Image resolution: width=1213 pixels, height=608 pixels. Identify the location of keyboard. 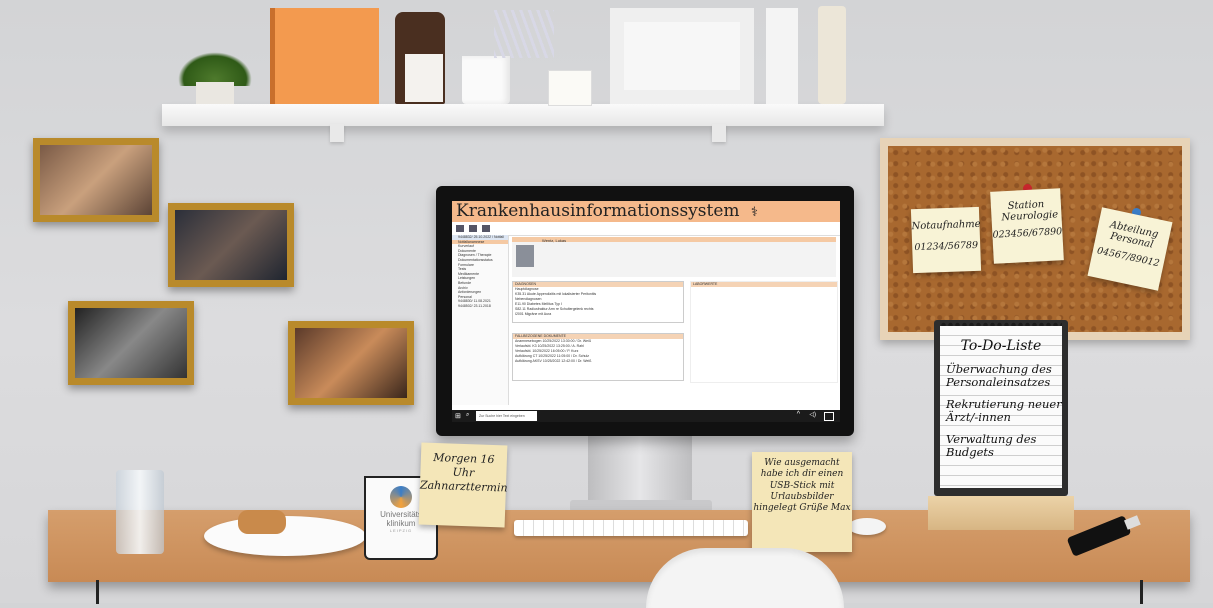
(631, 528).